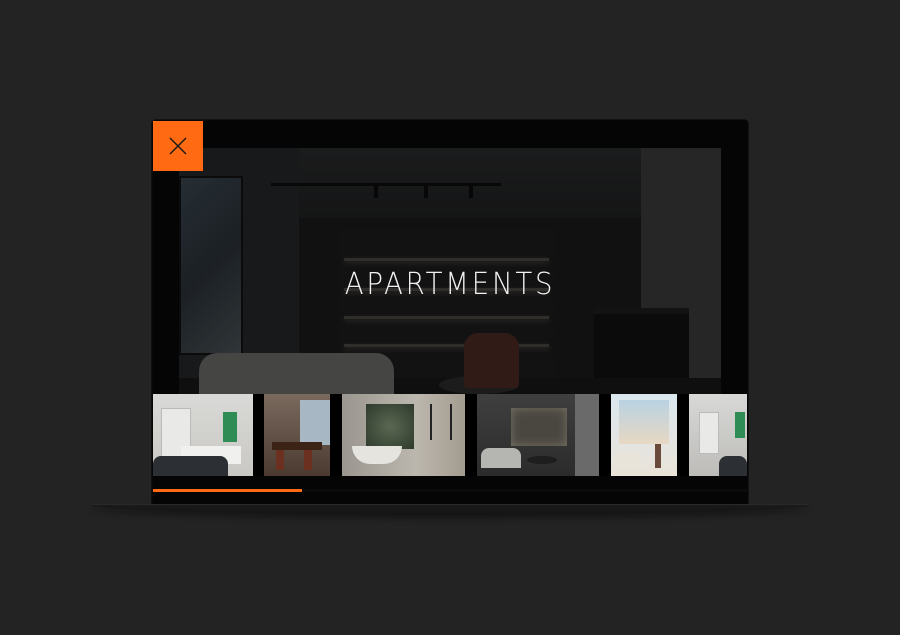  I want to click on bedroom-2-thumbnail, so click(718, 435).